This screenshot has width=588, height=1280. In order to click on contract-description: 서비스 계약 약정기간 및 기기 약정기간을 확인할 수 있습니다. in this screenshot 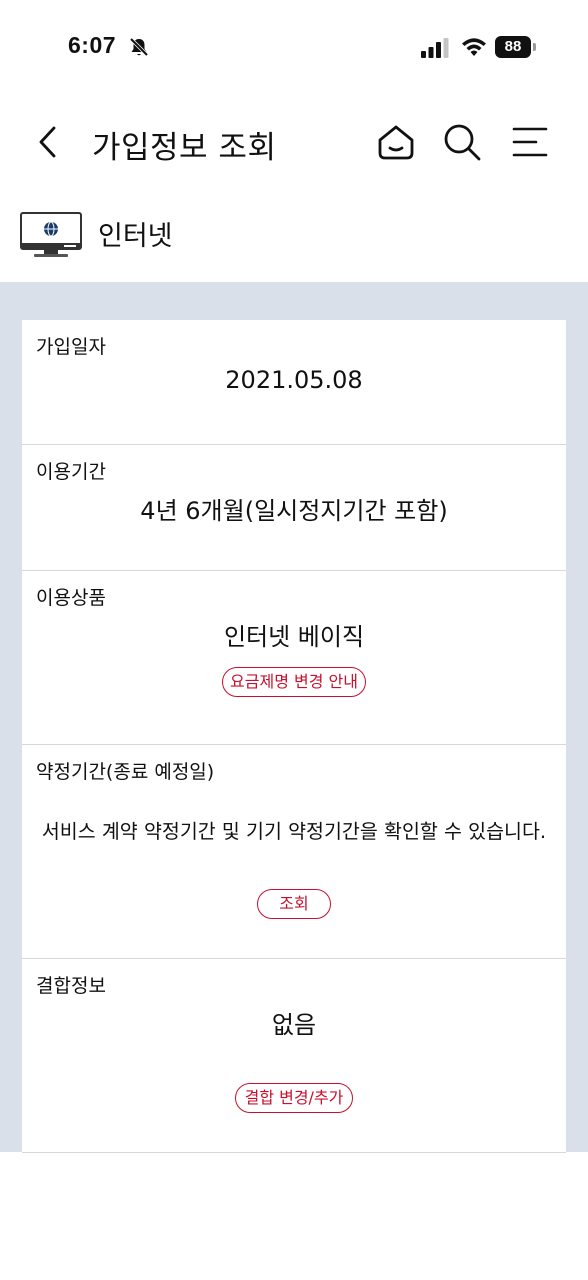, I will do `click(294, 831)`.